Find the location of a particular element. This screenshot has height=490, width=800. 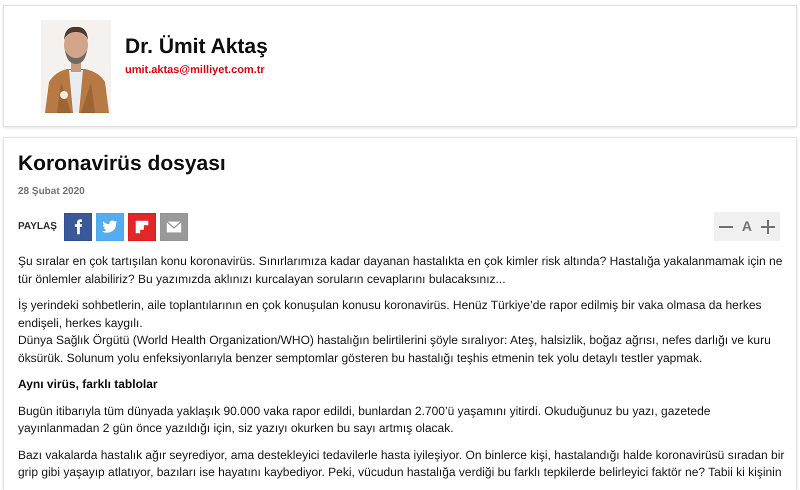

plus-icon is located at coordinates (768, 227).